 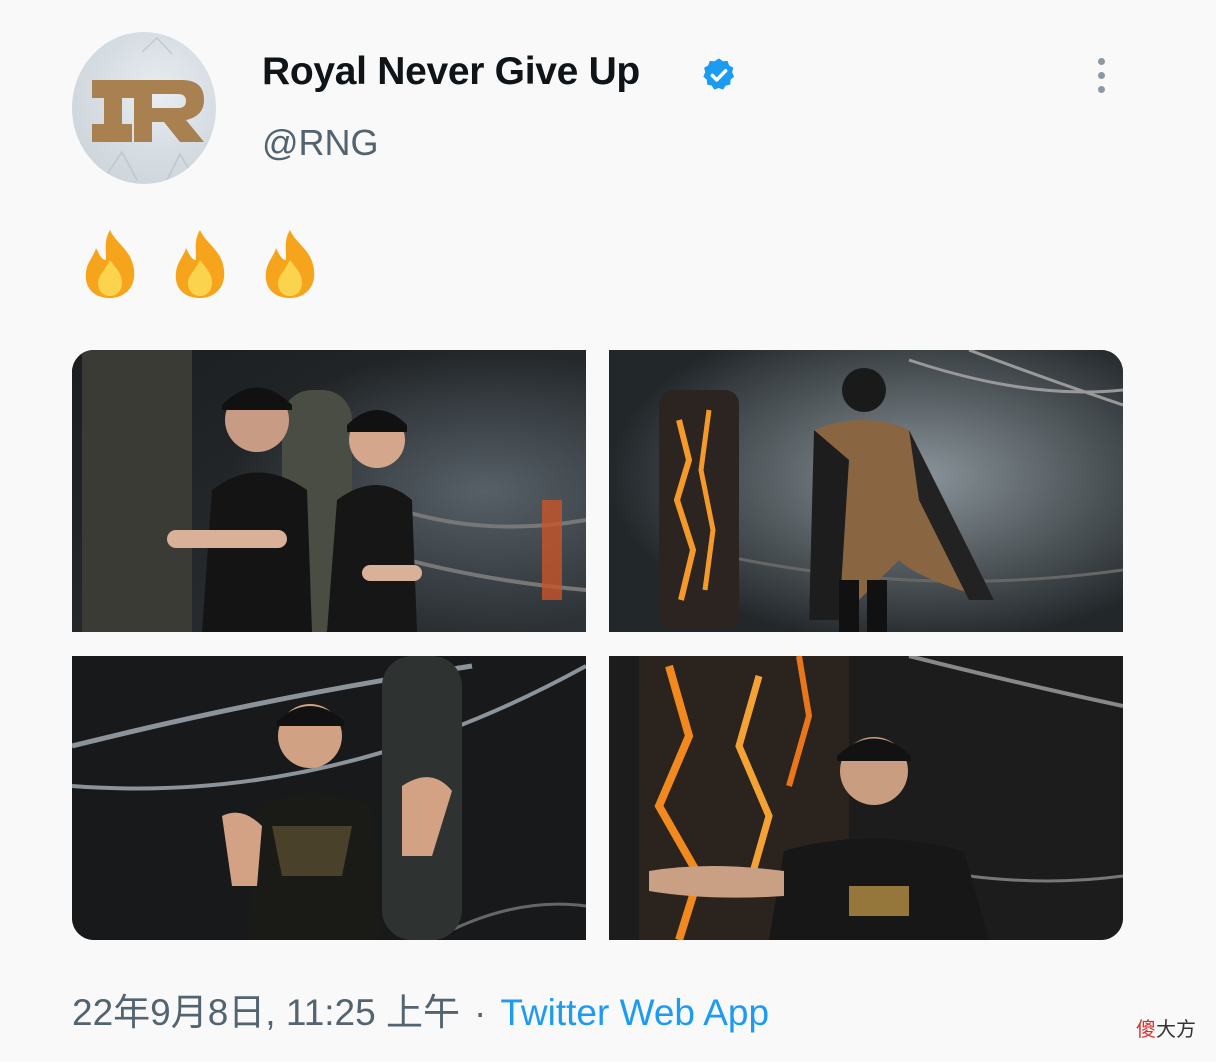 I want to click on photo-two-players-icon, so click(x=329, y=491).